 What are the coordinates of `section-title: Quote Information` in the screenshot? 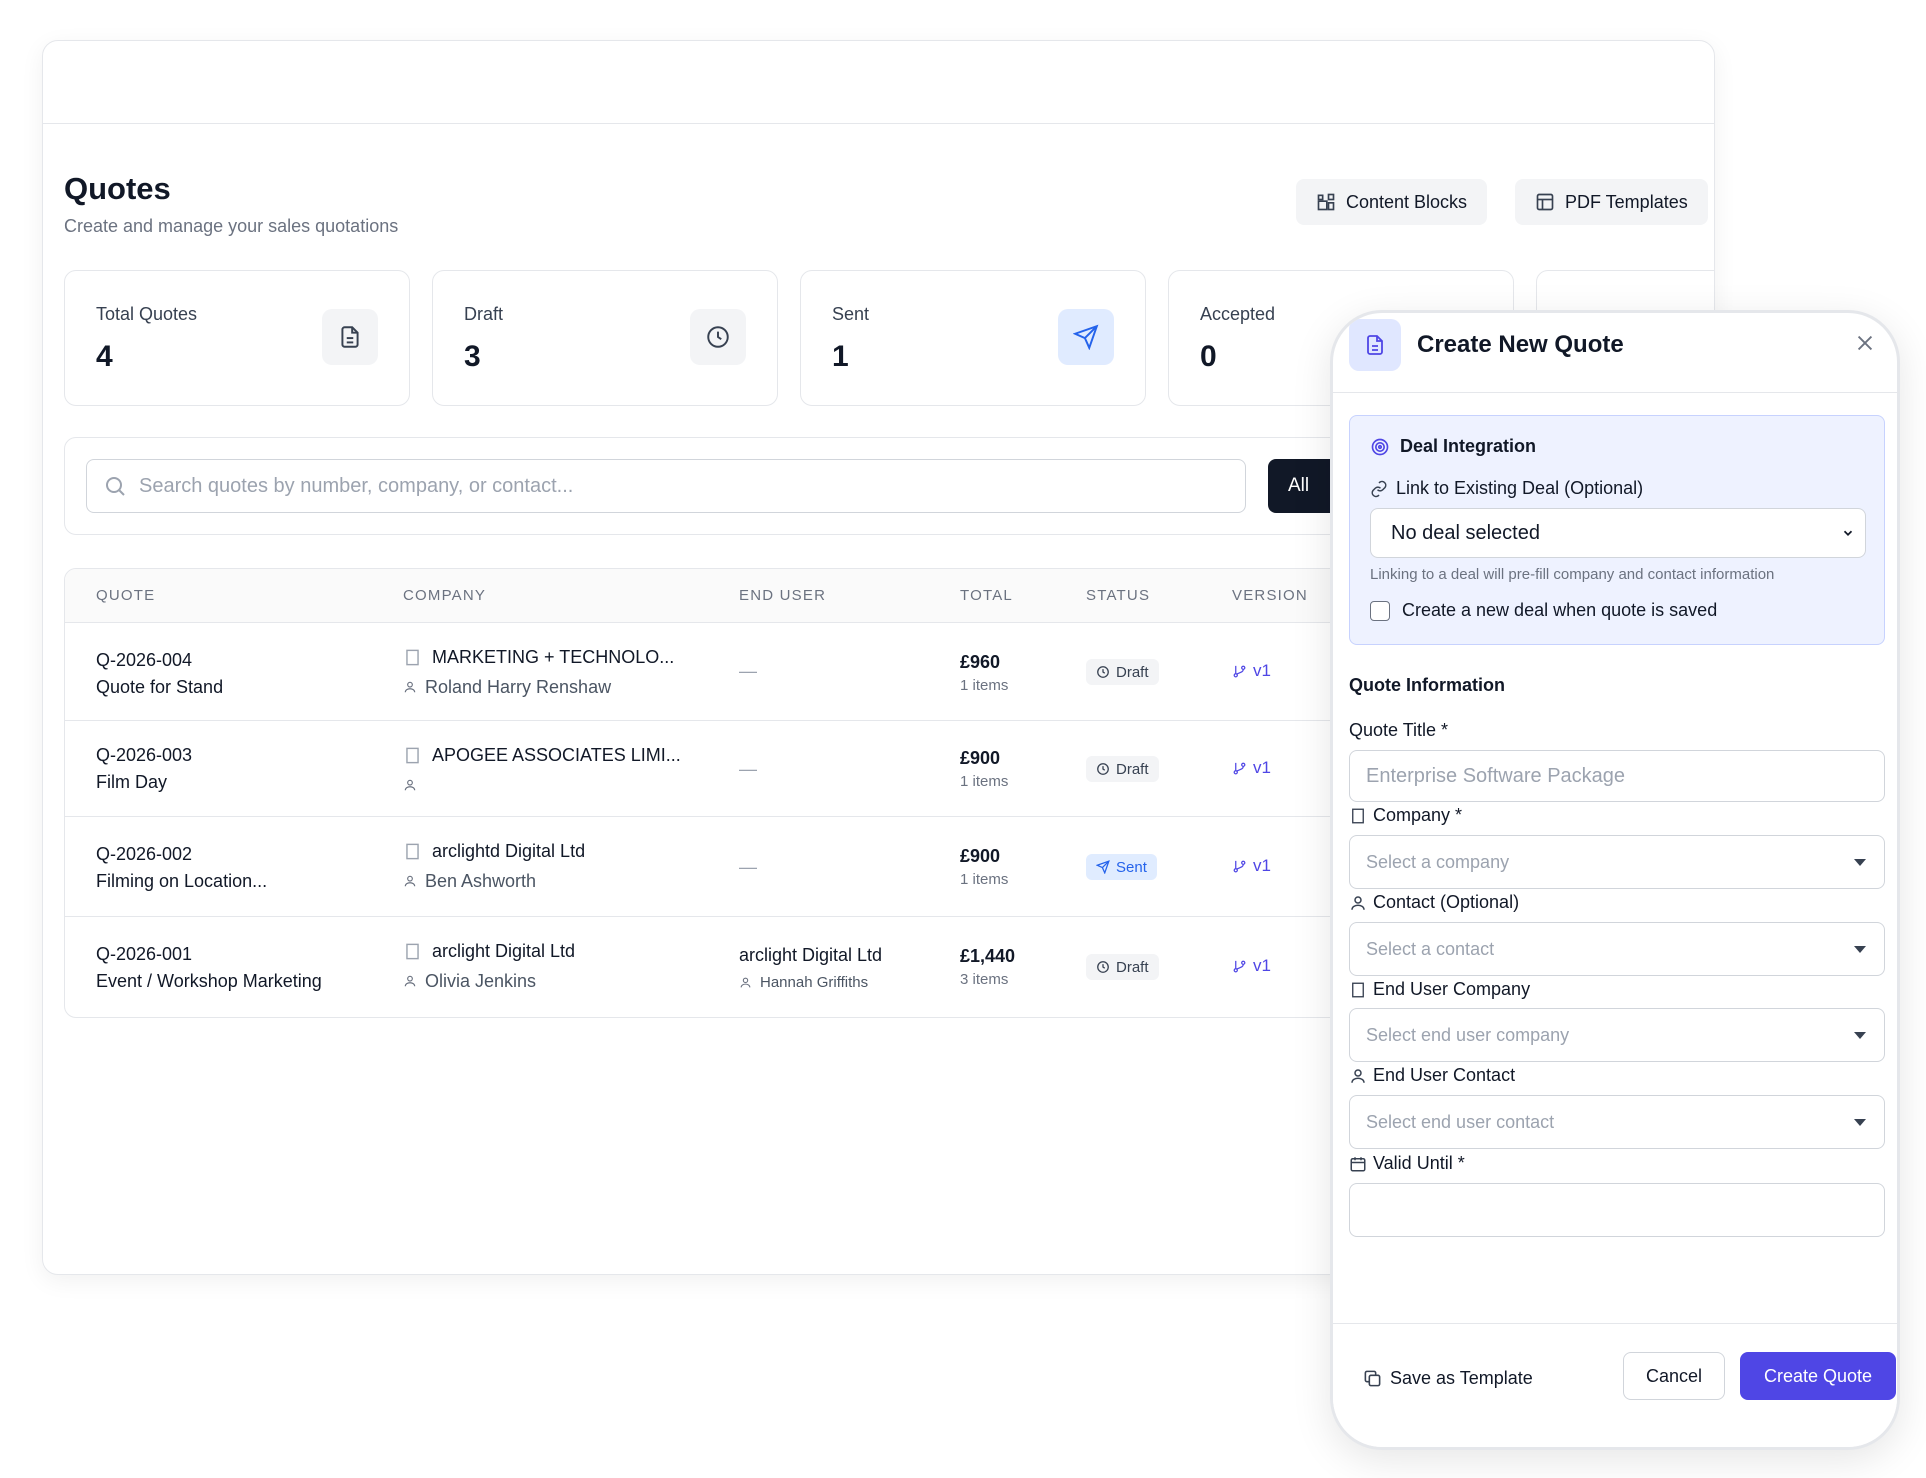 It's located at (1427, 685).